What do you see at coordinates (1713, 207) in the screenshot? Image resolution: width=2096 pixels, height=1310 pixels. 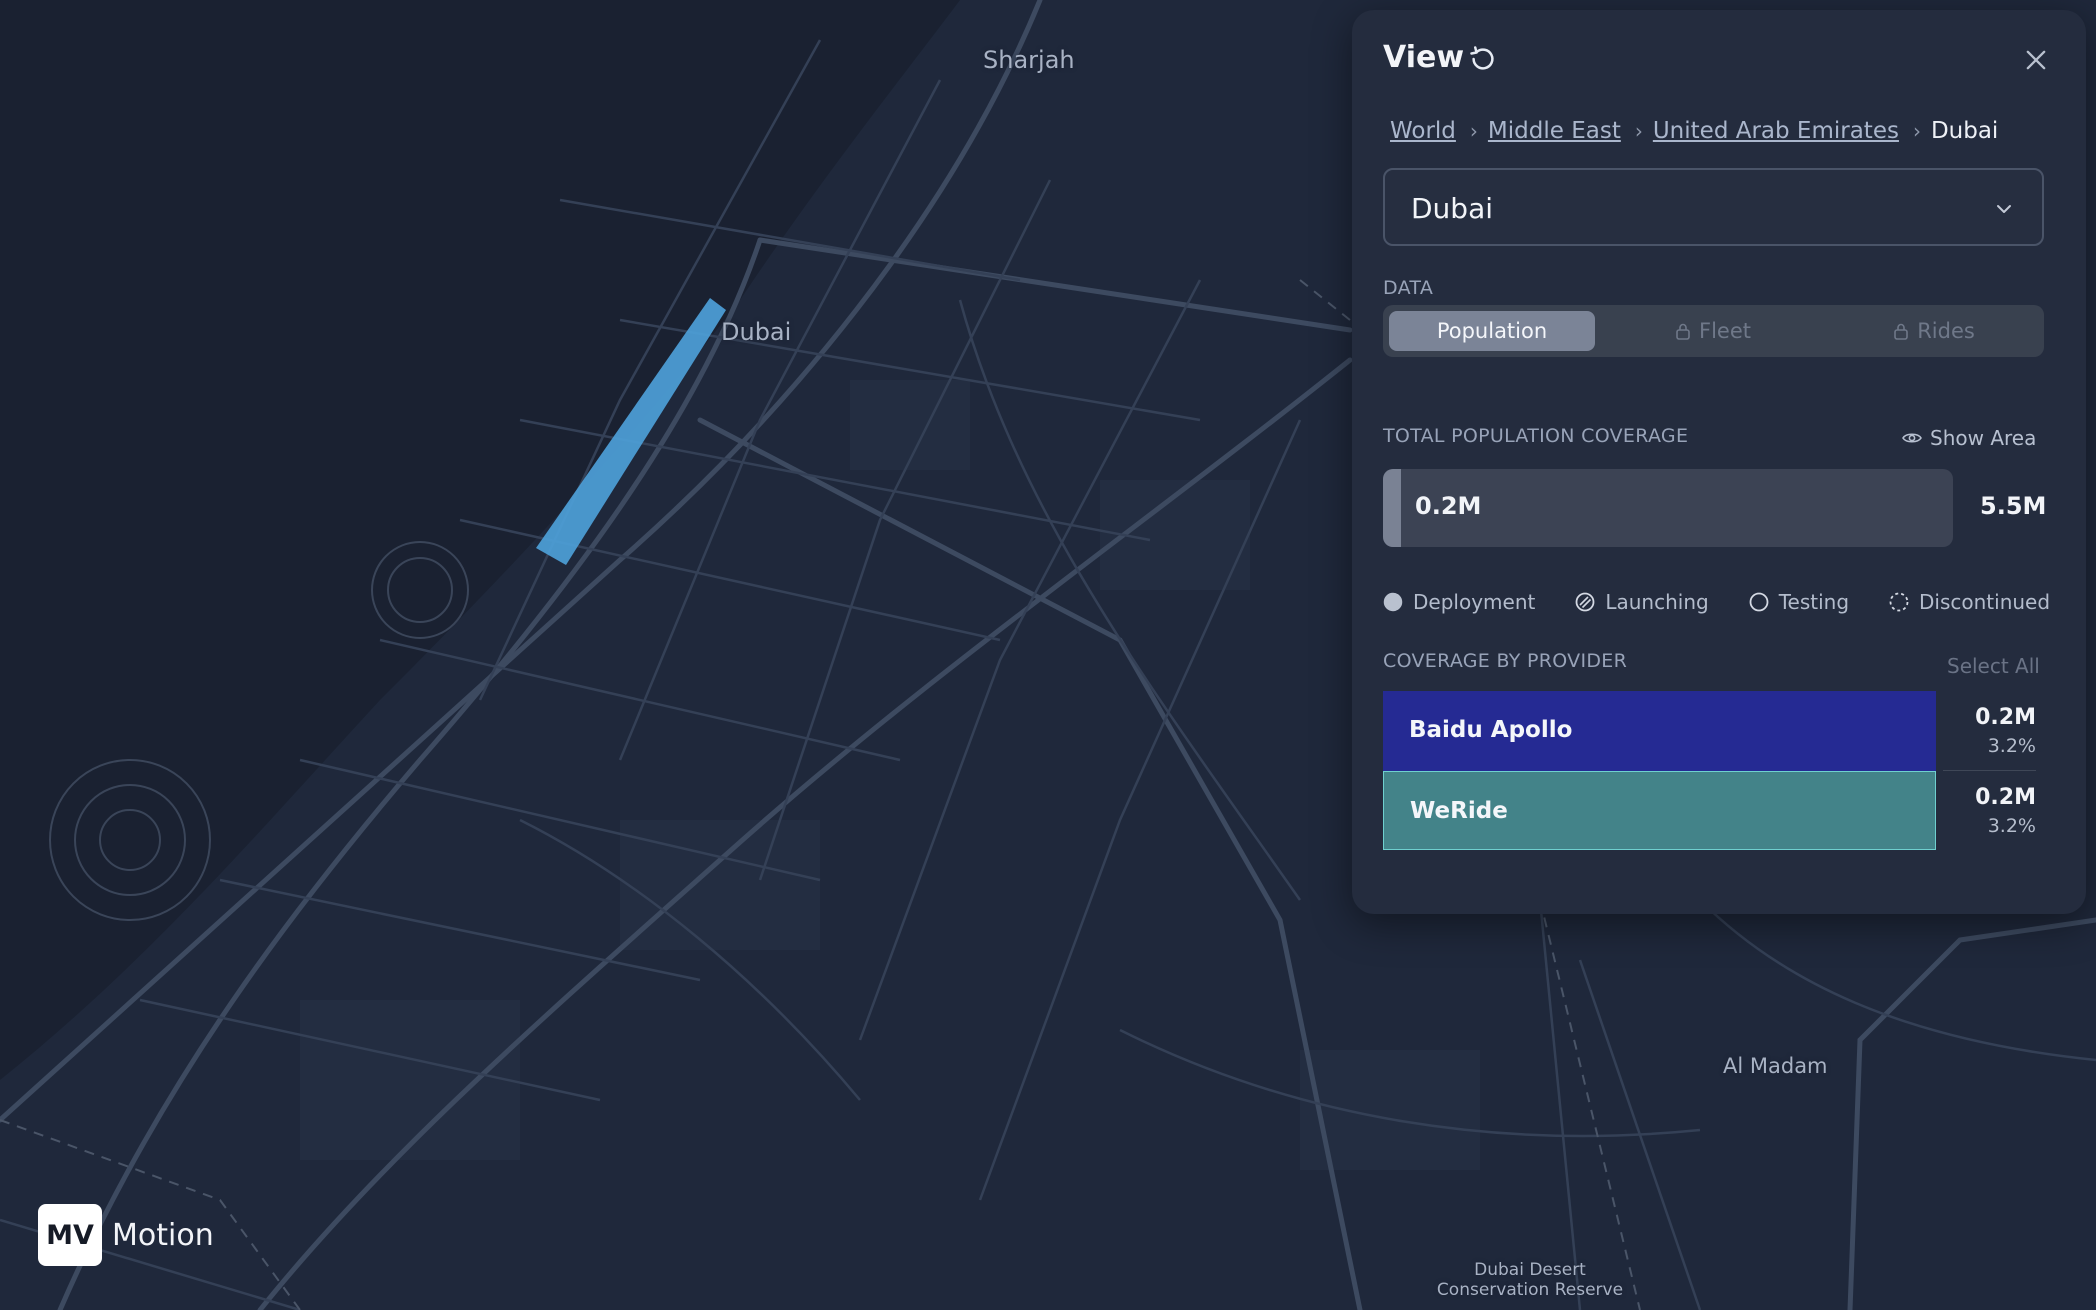 I see `region-select: Dubai` at bounding box center [1713, 207].